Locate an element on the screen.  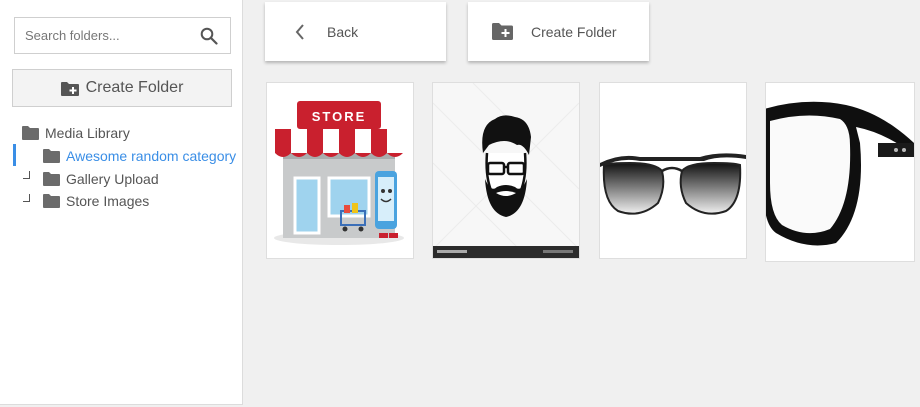
tree-item-media-library: Media Library is located at coordinates (76, 133).